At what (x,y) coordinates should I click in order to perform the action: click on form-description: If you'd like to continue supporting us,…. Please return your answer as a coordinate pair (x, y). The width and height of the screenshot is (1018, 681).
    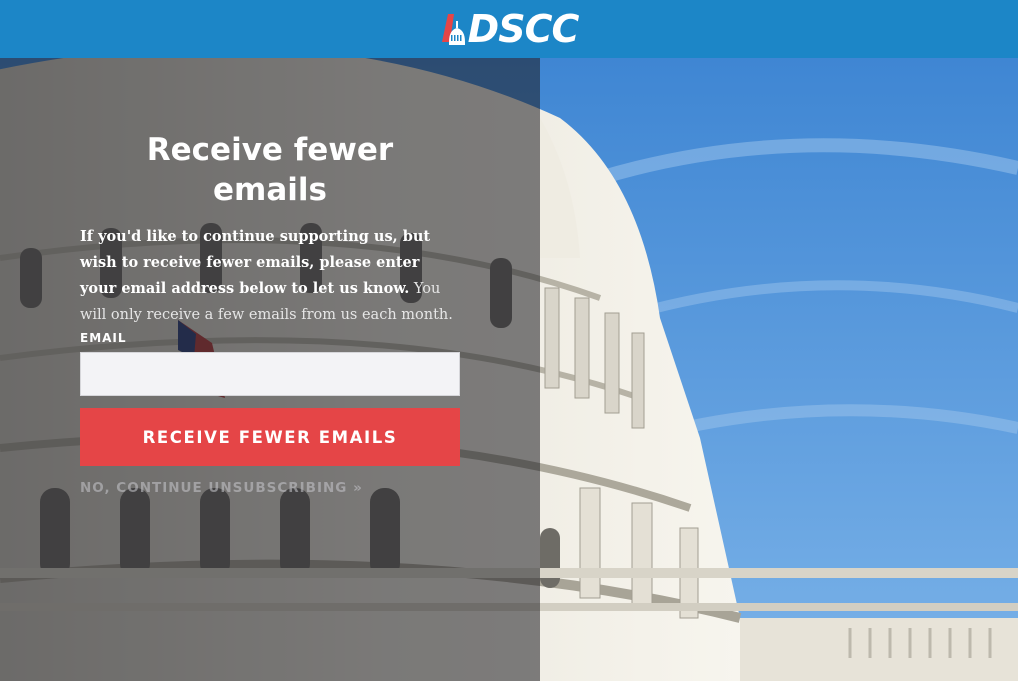
    Looking at the image, I should click on (270, 276).